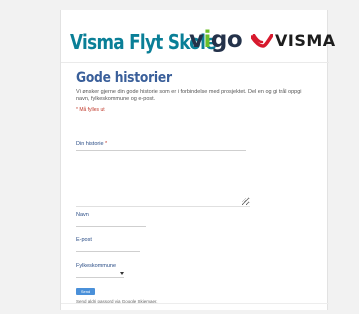 The width and height of the screenshot is (359, 314). What do you see at coordinates (85, 291) in the screenshot?
I see `submit-button: Send` at bounding box center [85, 291].